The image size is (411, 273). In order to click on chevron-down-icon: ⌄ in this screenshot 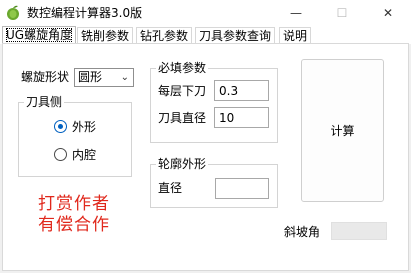, I will do `click(124, 77)`.